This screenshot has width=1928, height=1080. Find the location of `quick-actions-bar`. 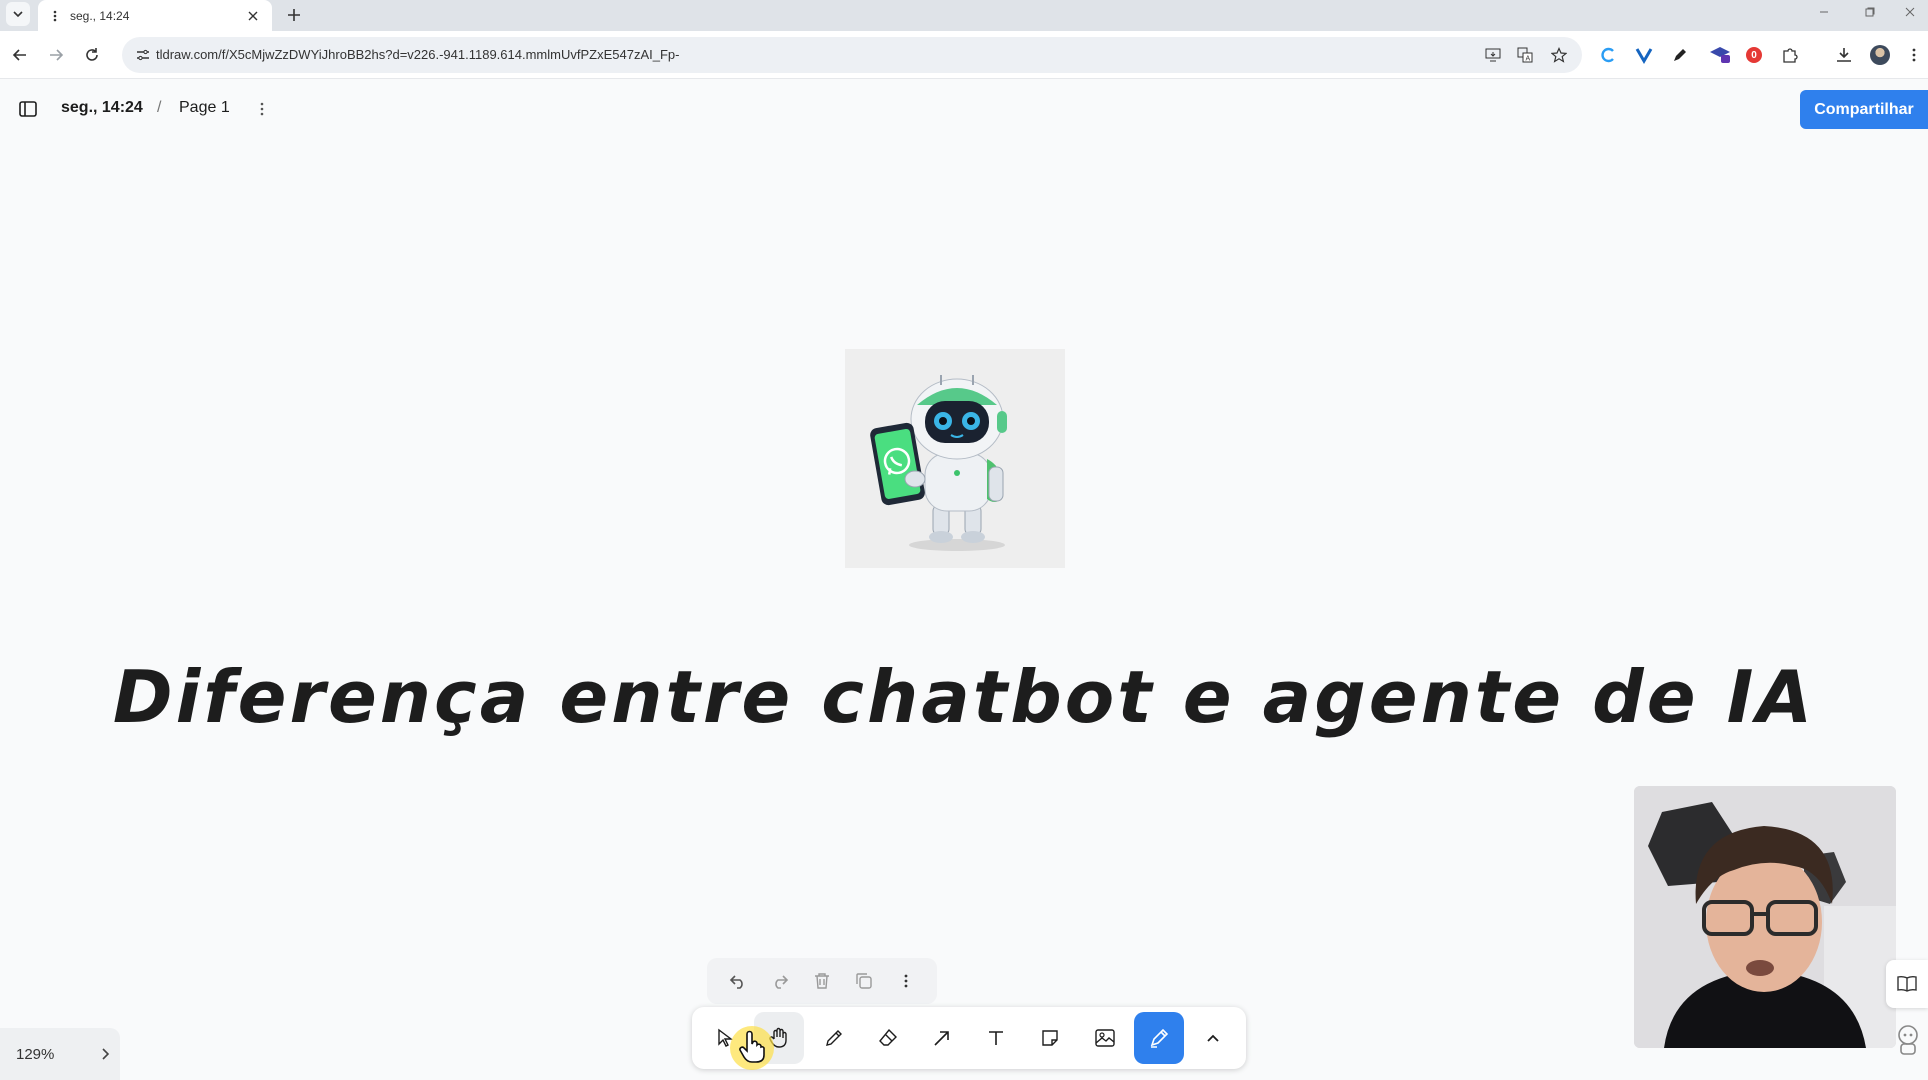

quick-actions-bar is located at coordinates (822, 981).